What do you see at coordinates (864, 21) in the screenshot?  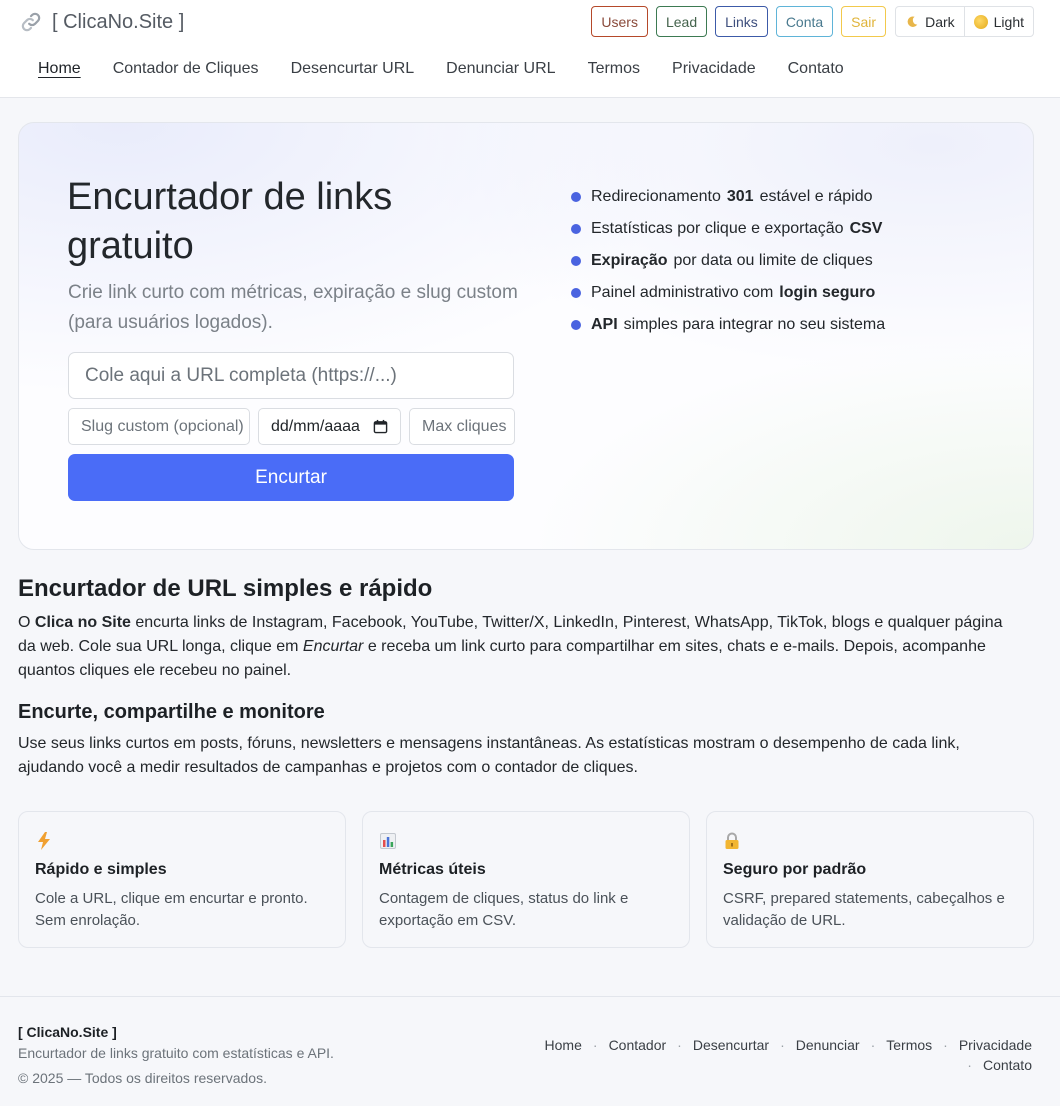 I see `sair-button: Sair` at bounding box center [864, 21].